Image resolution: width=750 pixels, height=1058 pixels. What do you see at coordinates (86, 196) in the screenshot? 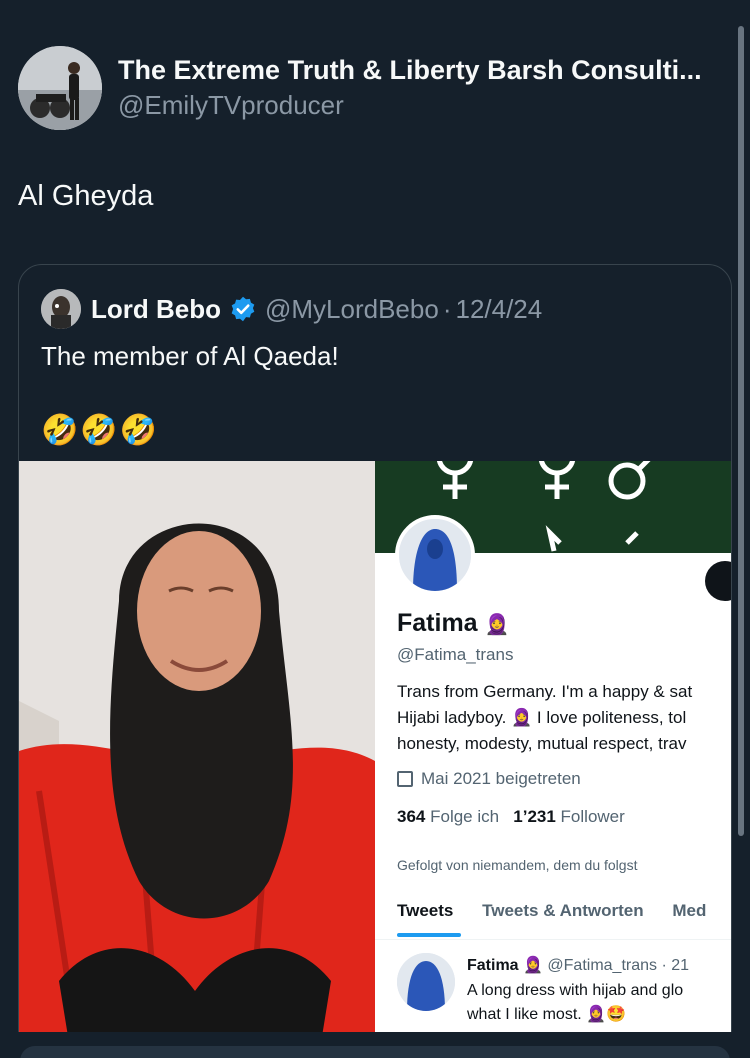
I see `post-text: Al Gheyda` at bounding box center [86, 196].